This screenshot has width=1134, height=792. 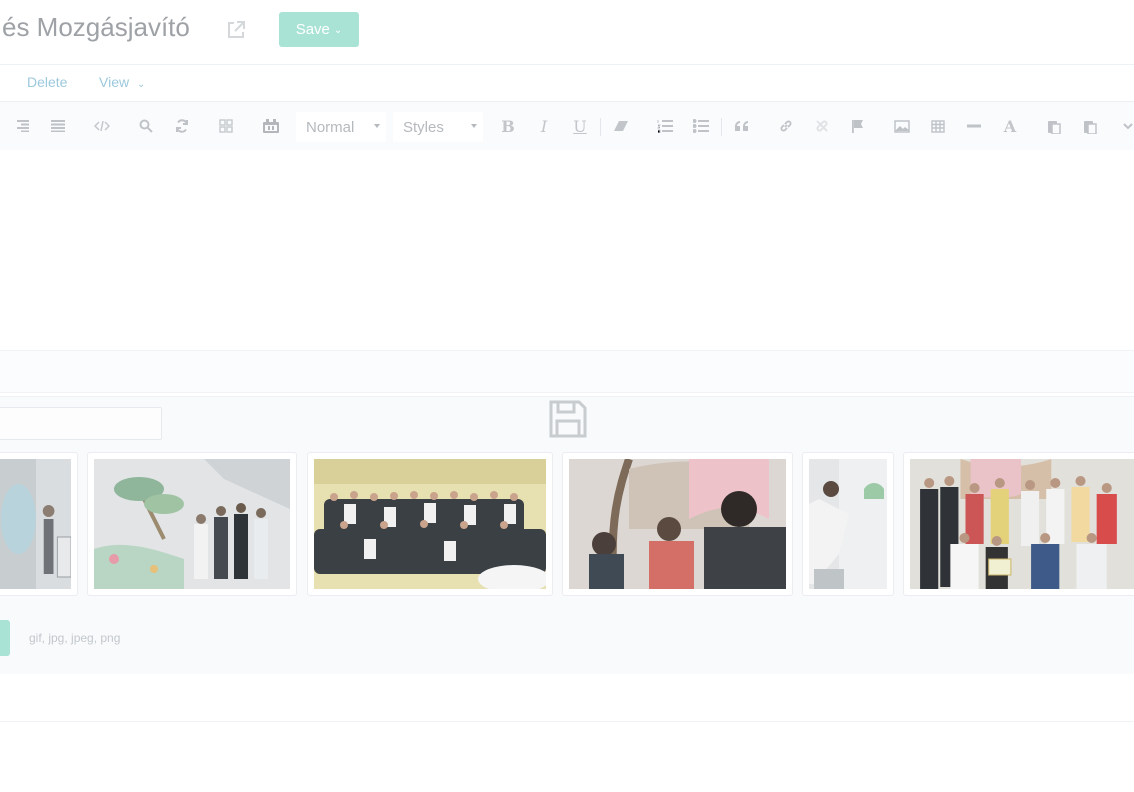 What do you see at coordinates (75, 638) in the screenshot?
I see `allowed-file-types: gif, jpg, jpeg, png` at bounding box center [75, 638].